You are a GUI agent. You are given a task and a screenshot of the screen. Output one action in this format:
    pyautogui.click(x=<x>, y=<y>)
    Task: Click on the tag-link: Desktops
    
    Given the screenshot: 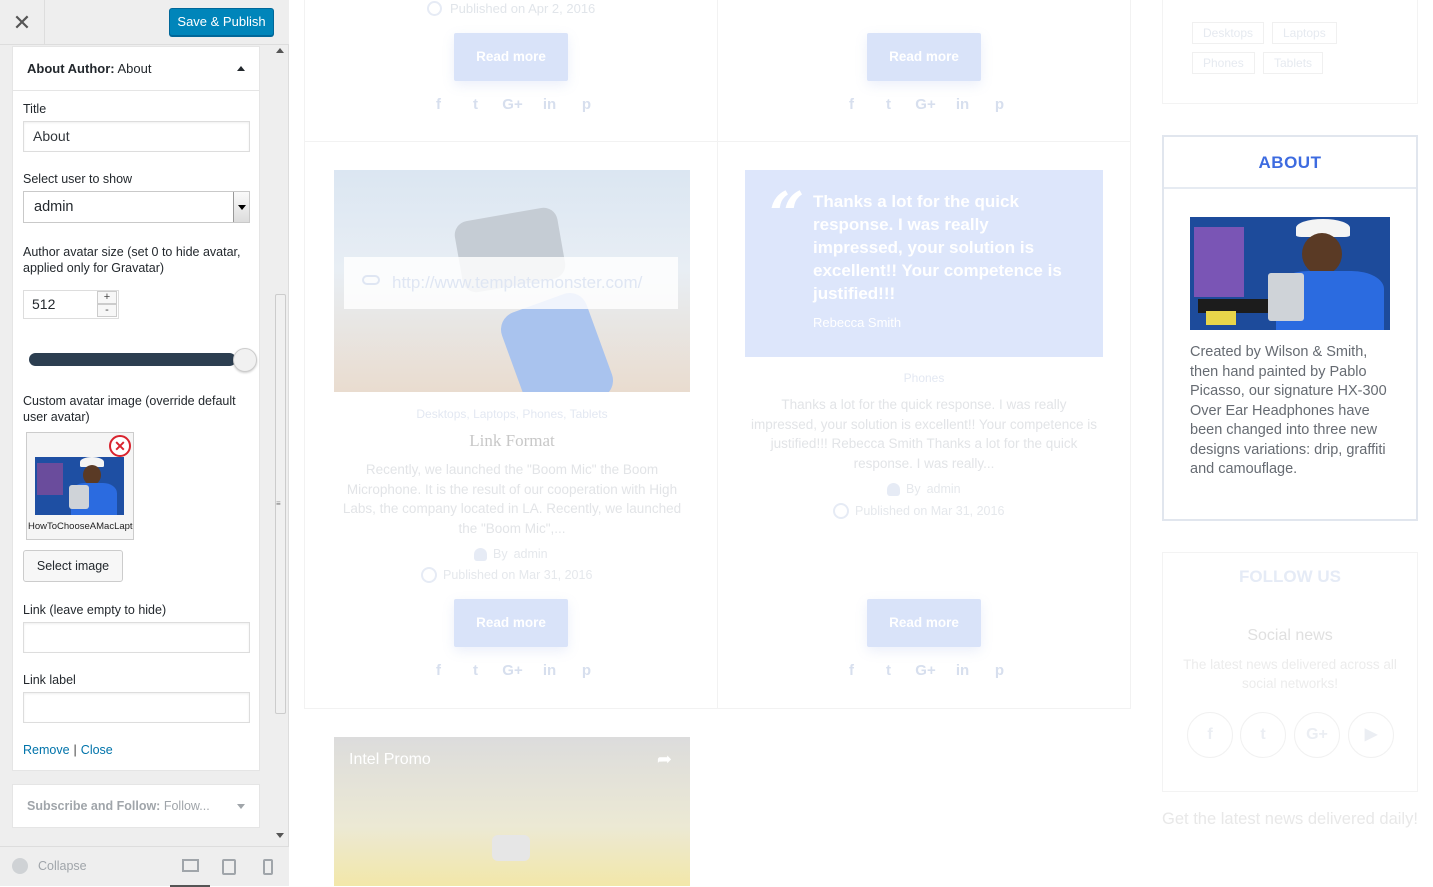 What is the action you would take?
    pyautogui.click(x=1228, y=33)
    